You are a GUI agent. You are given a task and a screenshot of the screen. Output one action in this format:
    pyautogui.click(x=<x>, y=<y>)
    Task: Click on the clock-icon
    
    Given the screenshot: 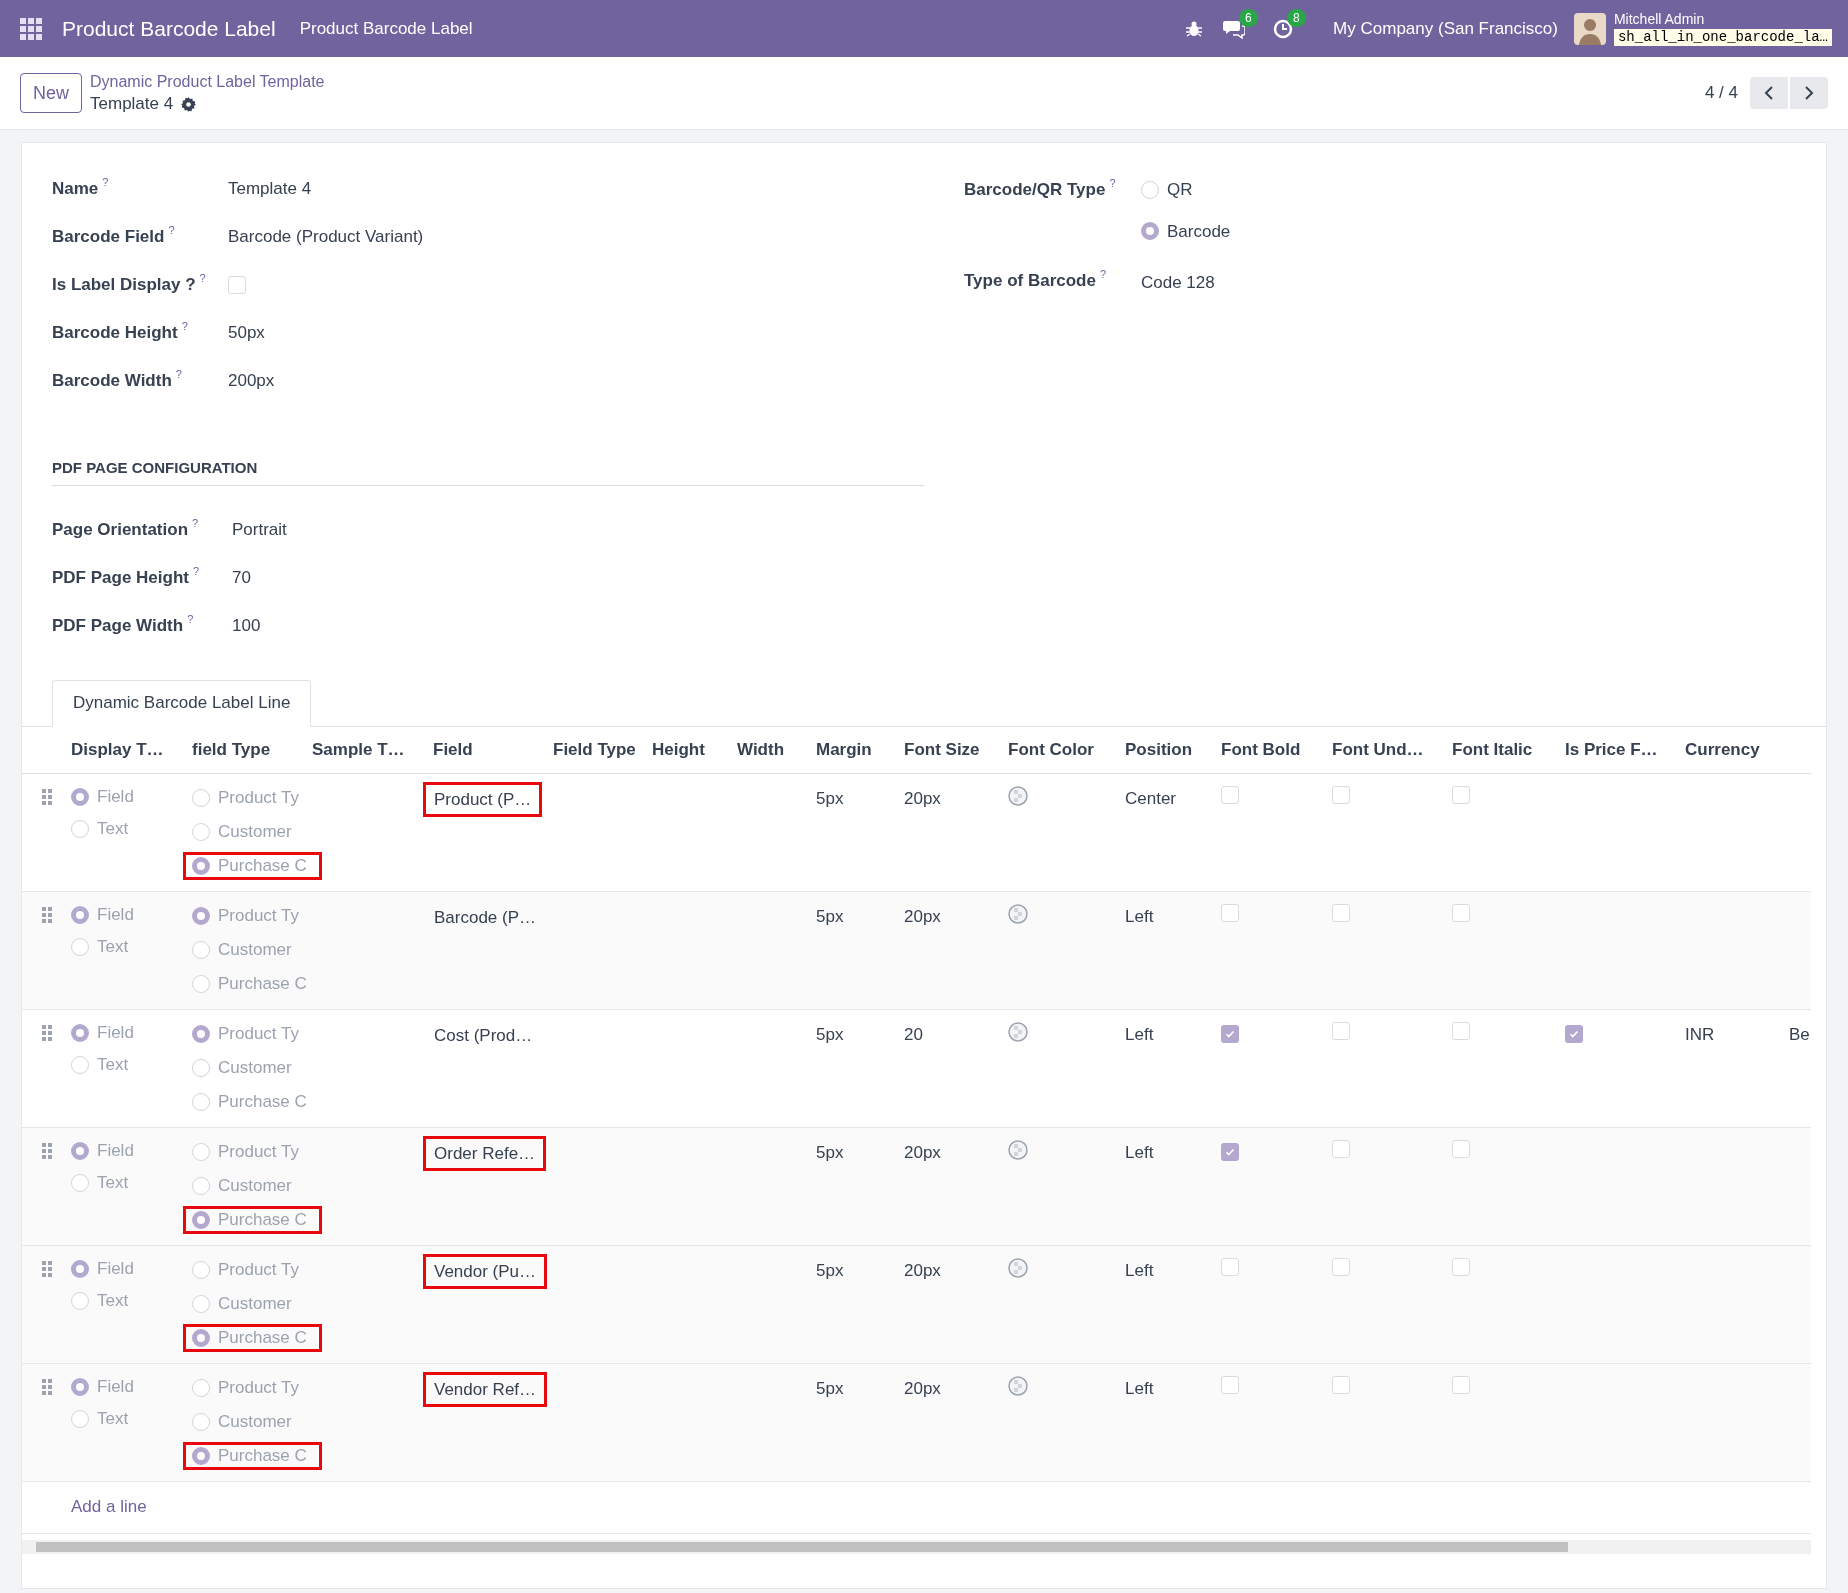 What is the action you would take?
    pyautogui.click(x=1283, y=28)
    